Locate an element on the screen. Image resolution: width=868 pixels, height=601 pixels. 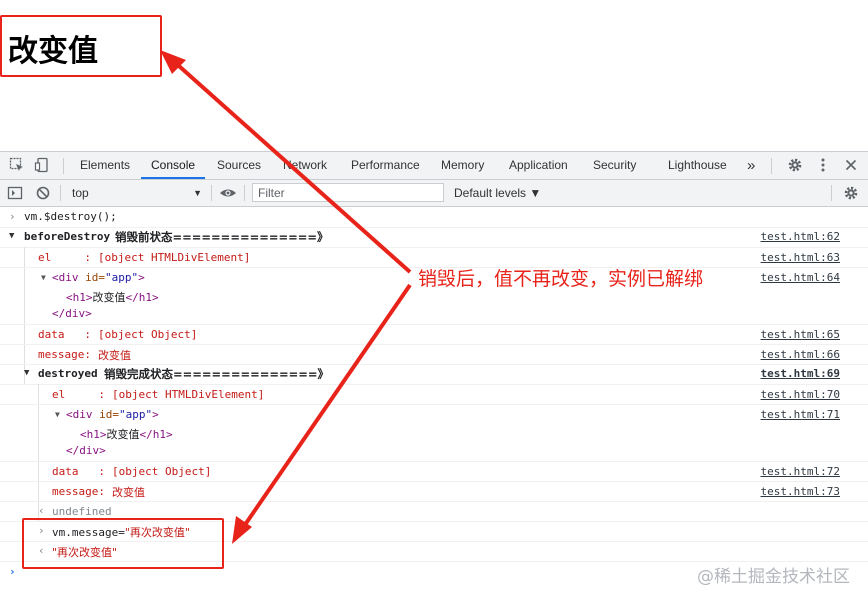
annotation-text: 销毁后，值不再改变，实例已解绑 is located at coordinates (561, 279).